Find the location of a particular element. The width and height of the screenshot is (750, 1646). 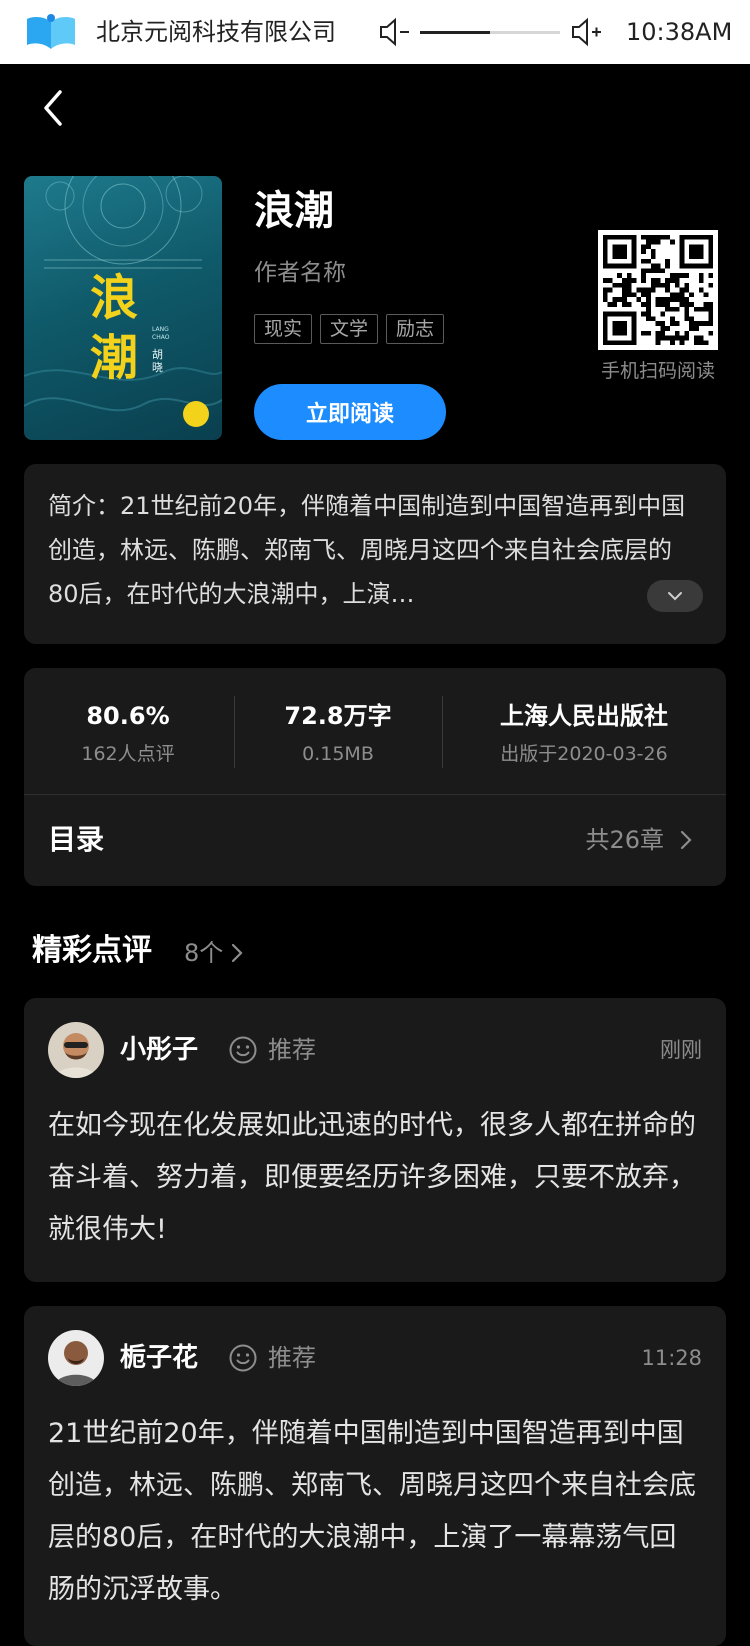

rating-stat: 80.6% 162人点评 is located at coordinates (128, 734).